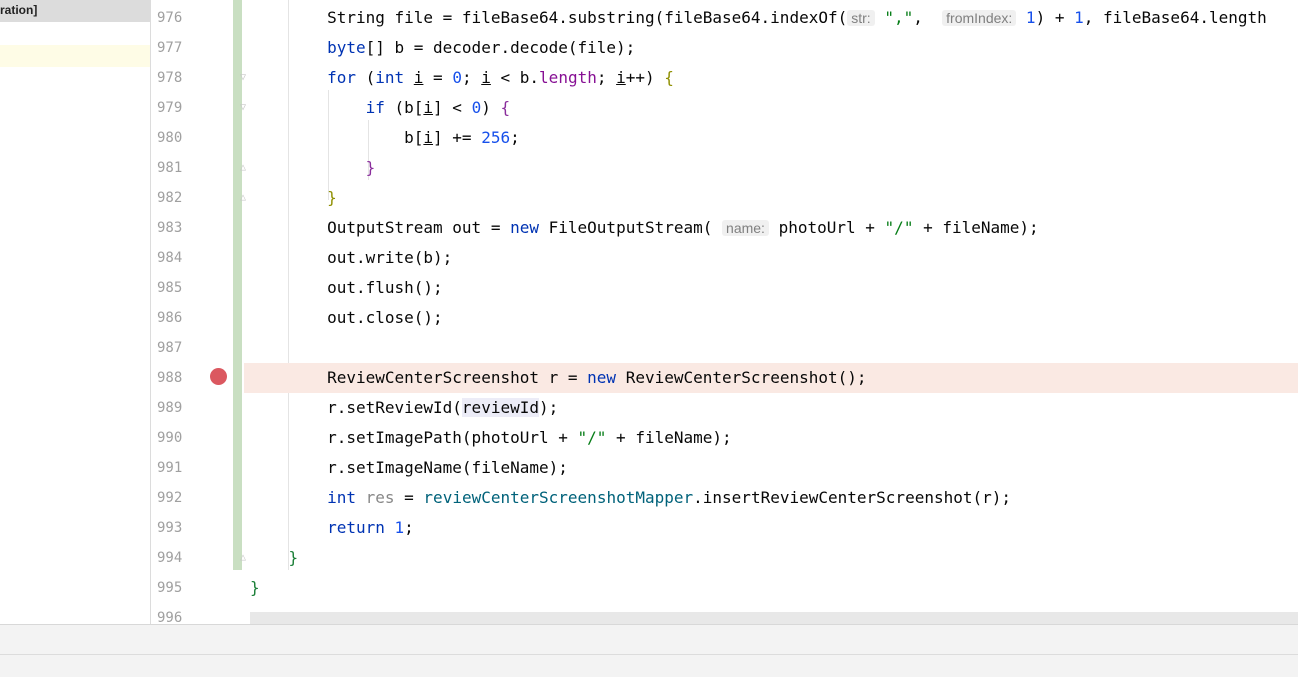 This screenshot has height=677, width=1298. What do you see at coordinates (177, 288) in the screenshot?
I see `line-number: 985` at bounding box center [177, 288].